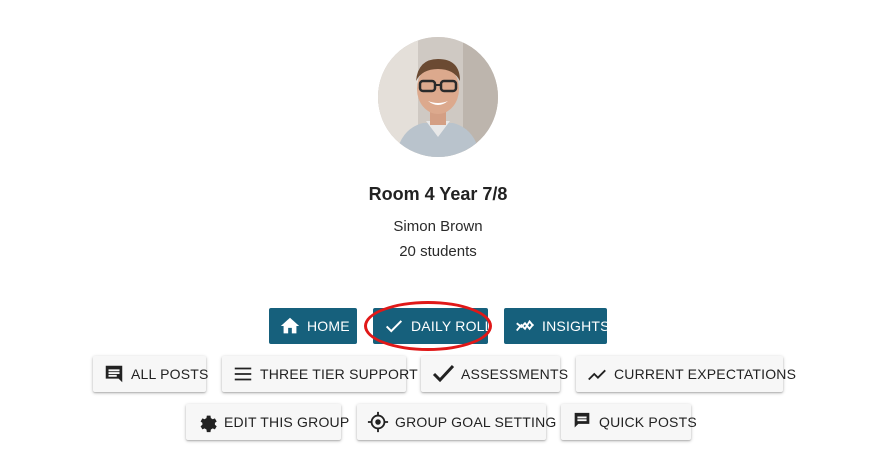 This screenshot has width=880, height=458. I want to click on daily-roll-button: DAILY ROLL, so click(432, 326).